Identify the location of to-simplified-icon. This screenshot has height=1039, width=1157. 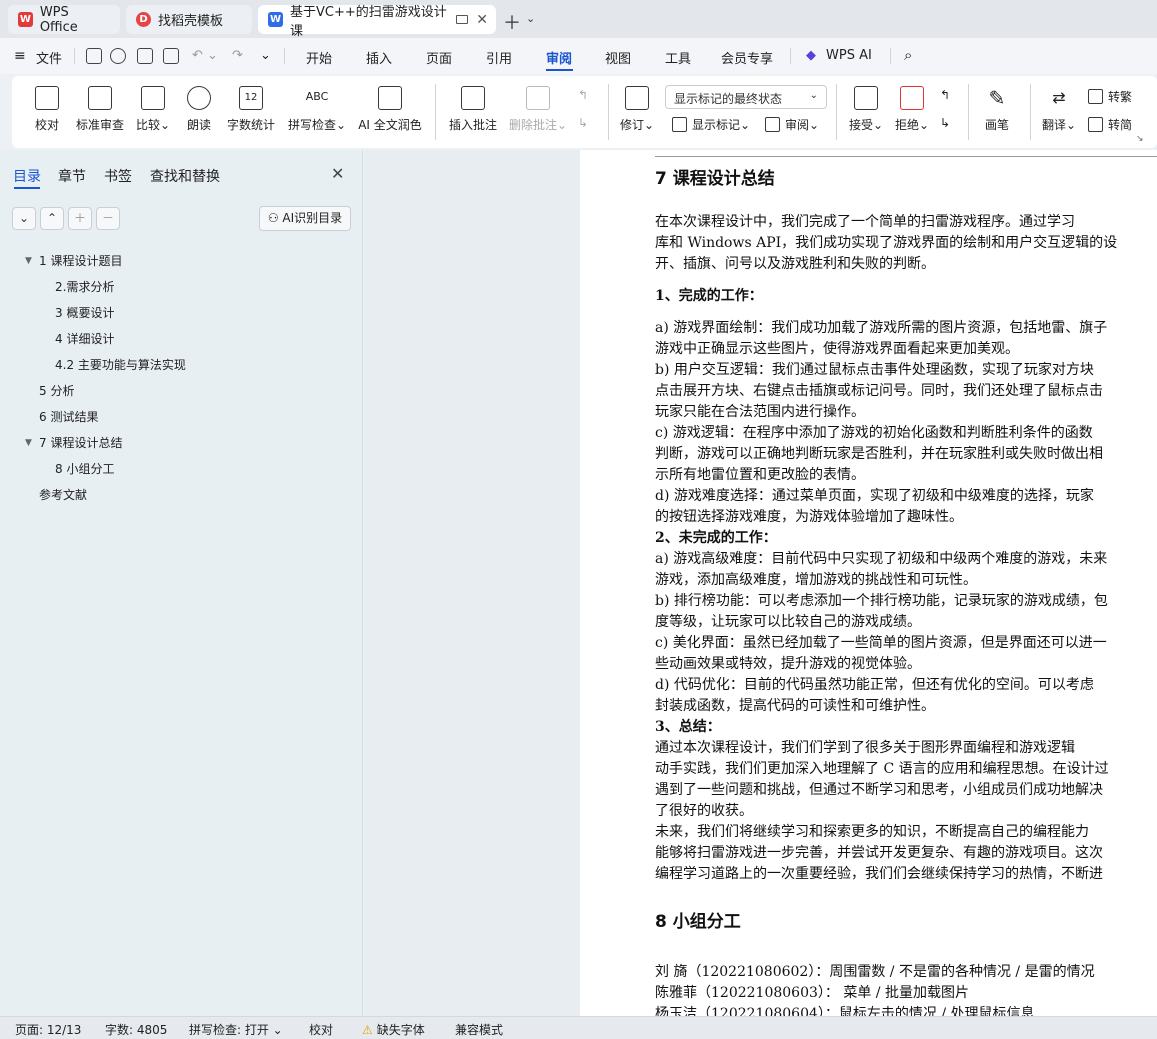
(1095, 124).